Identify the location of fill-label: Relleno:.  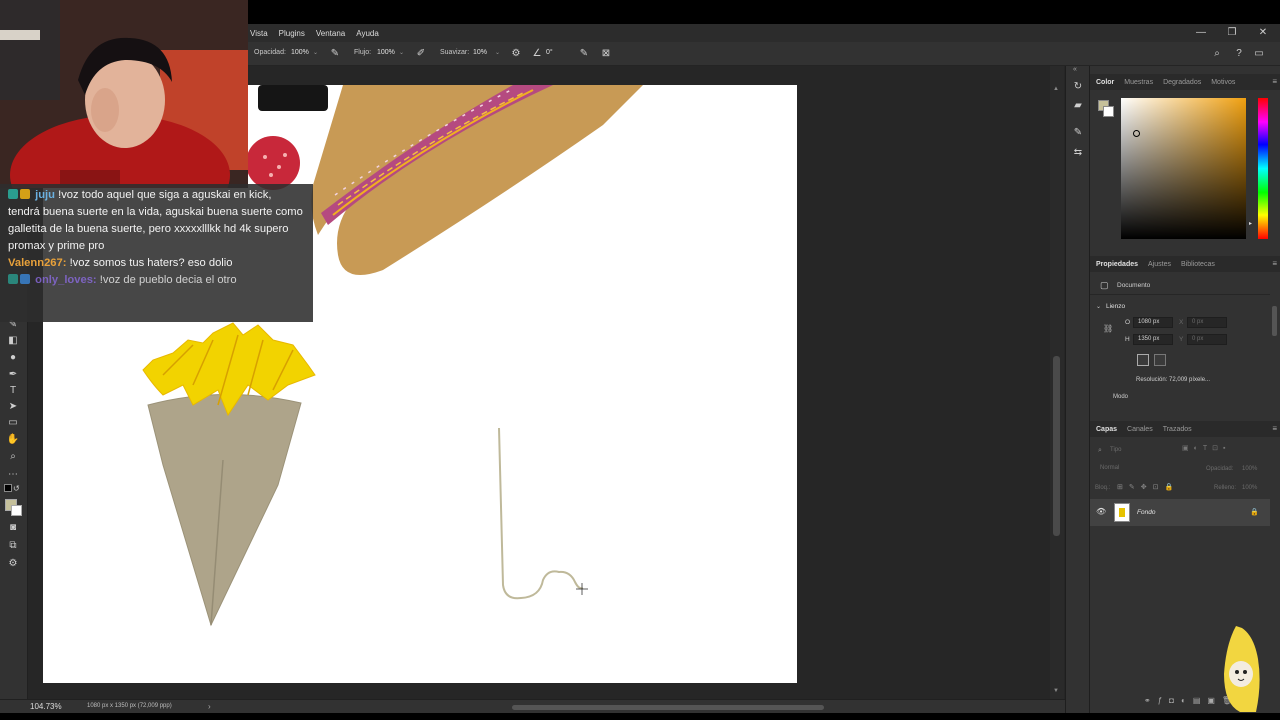
(1225, 488).